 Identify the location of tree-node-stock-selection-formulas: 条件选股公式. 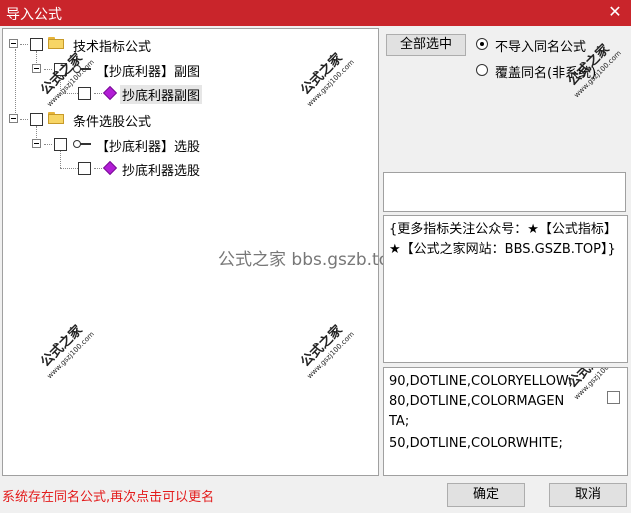
(103, 119).